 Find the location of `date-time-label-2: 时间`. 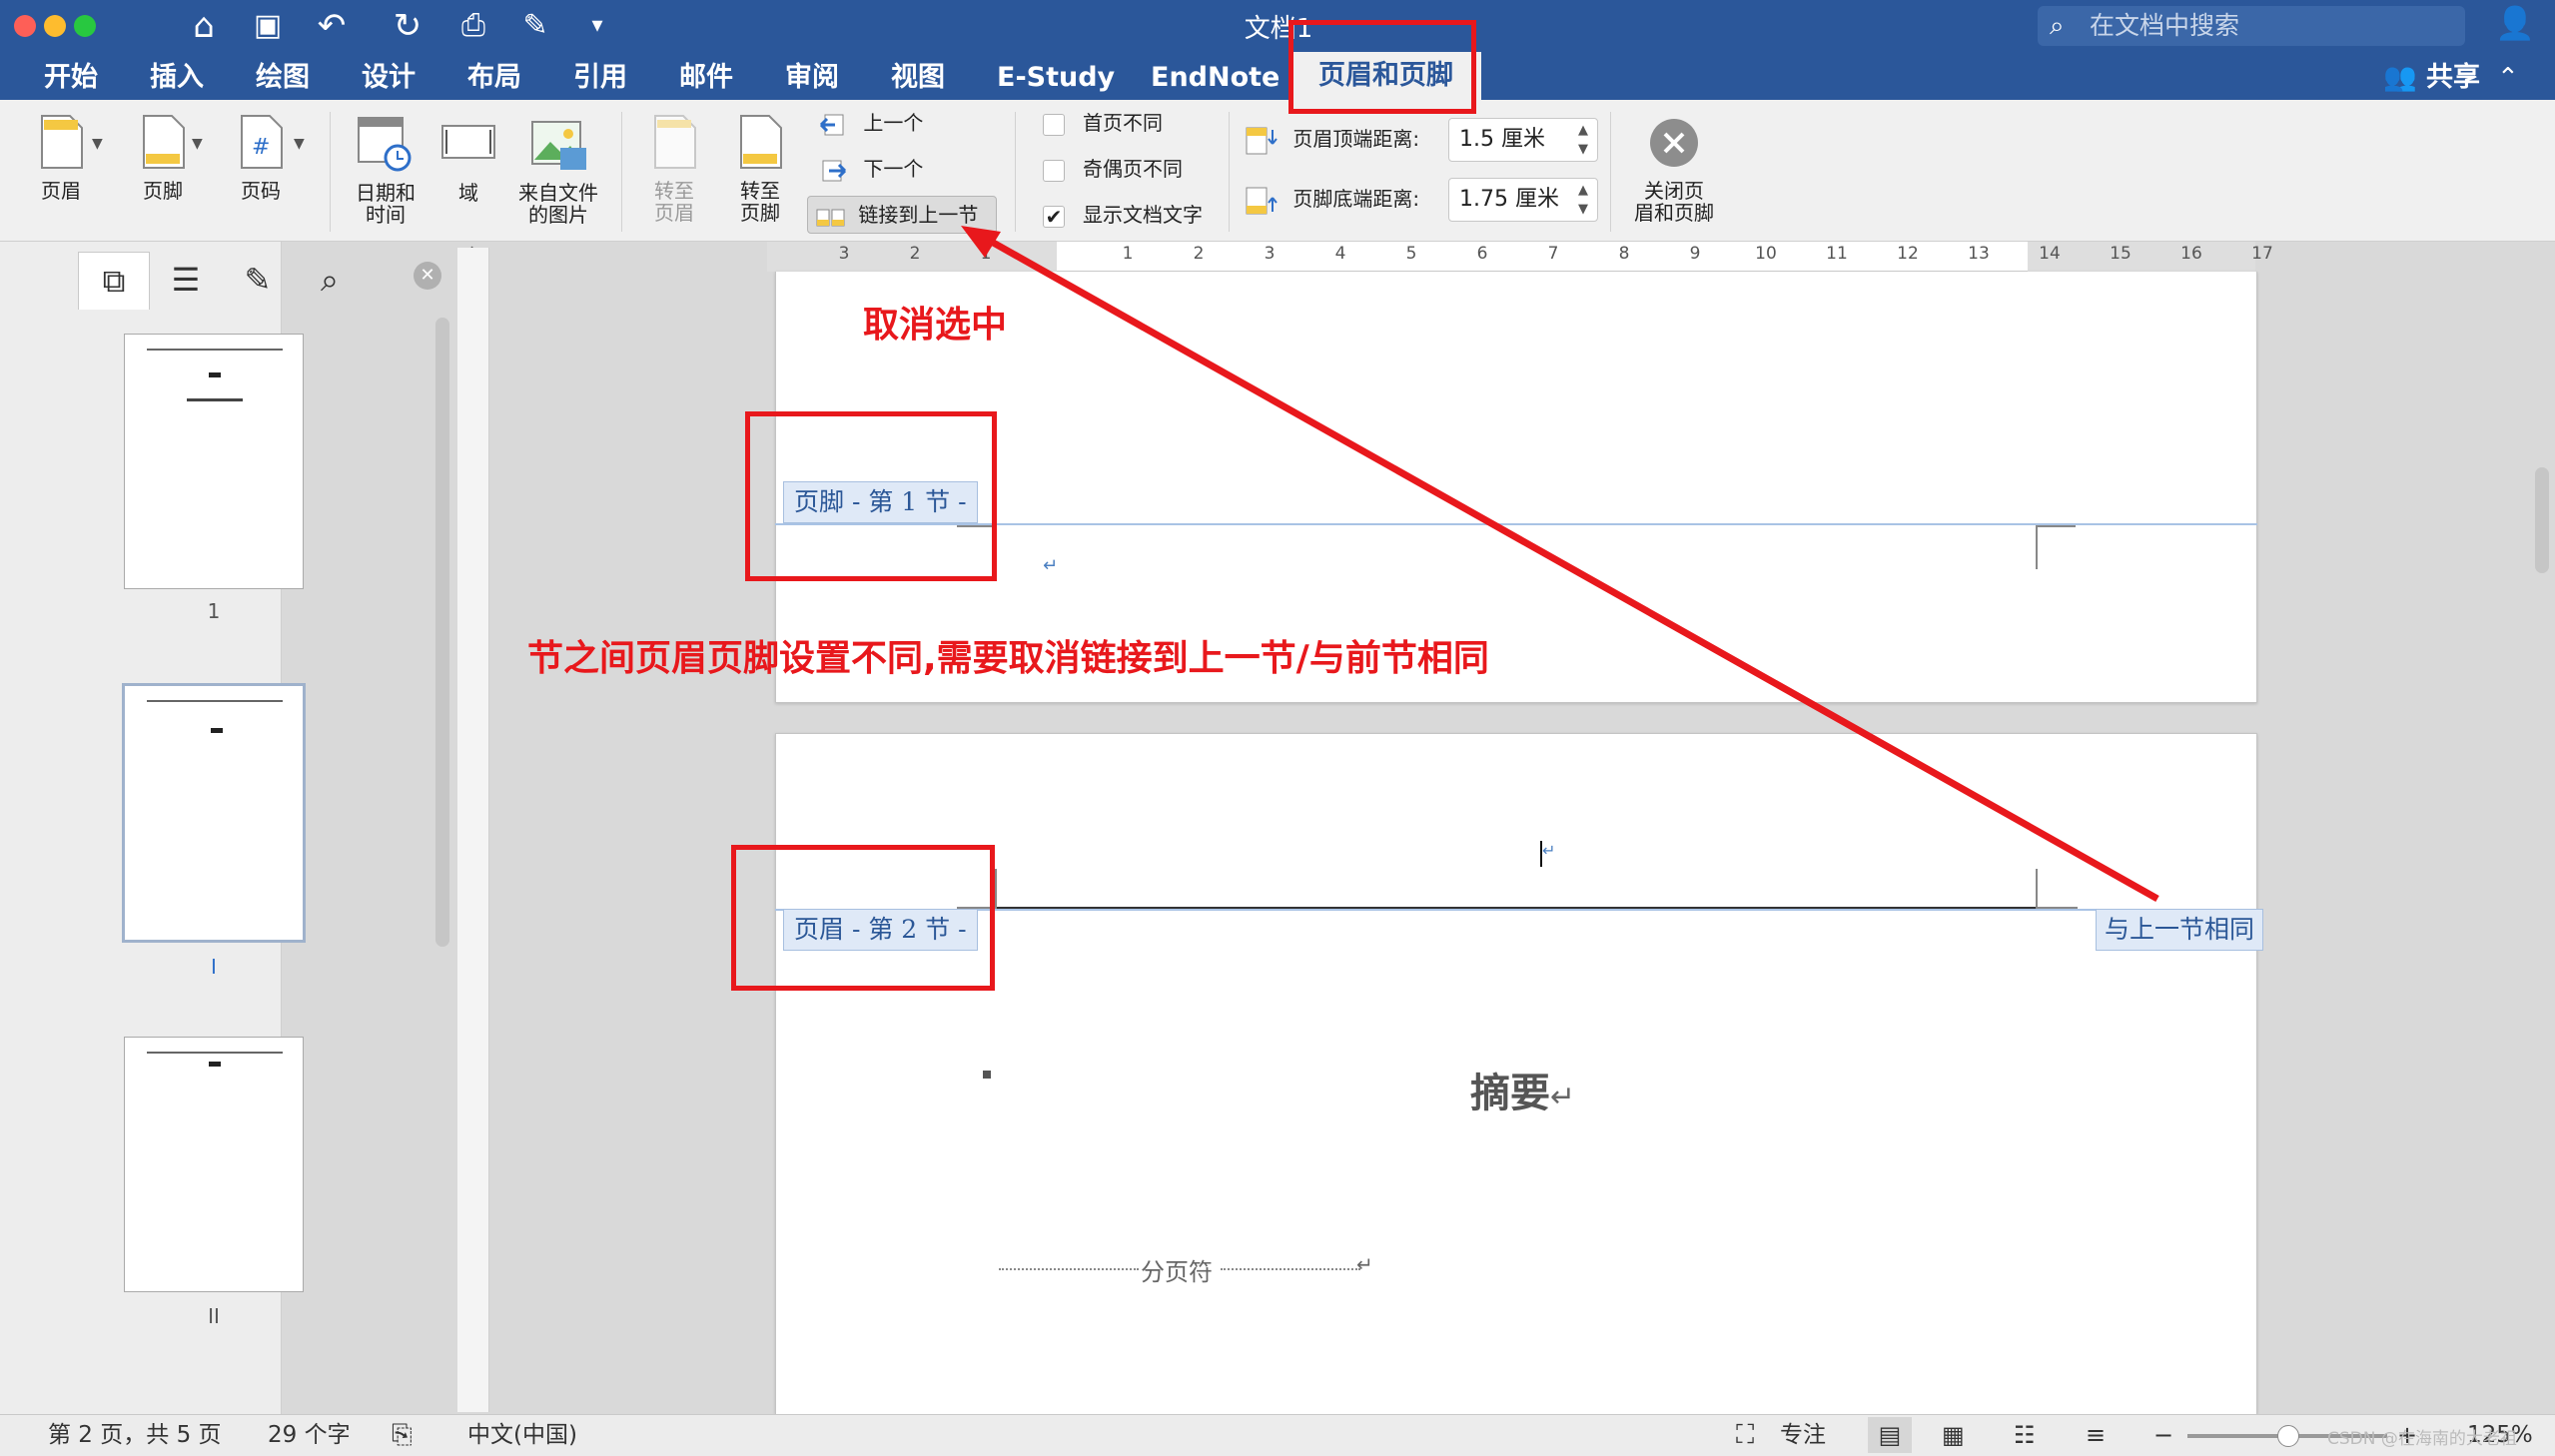

date-time-label-2: 时间 is located at coordinates (386, 215).